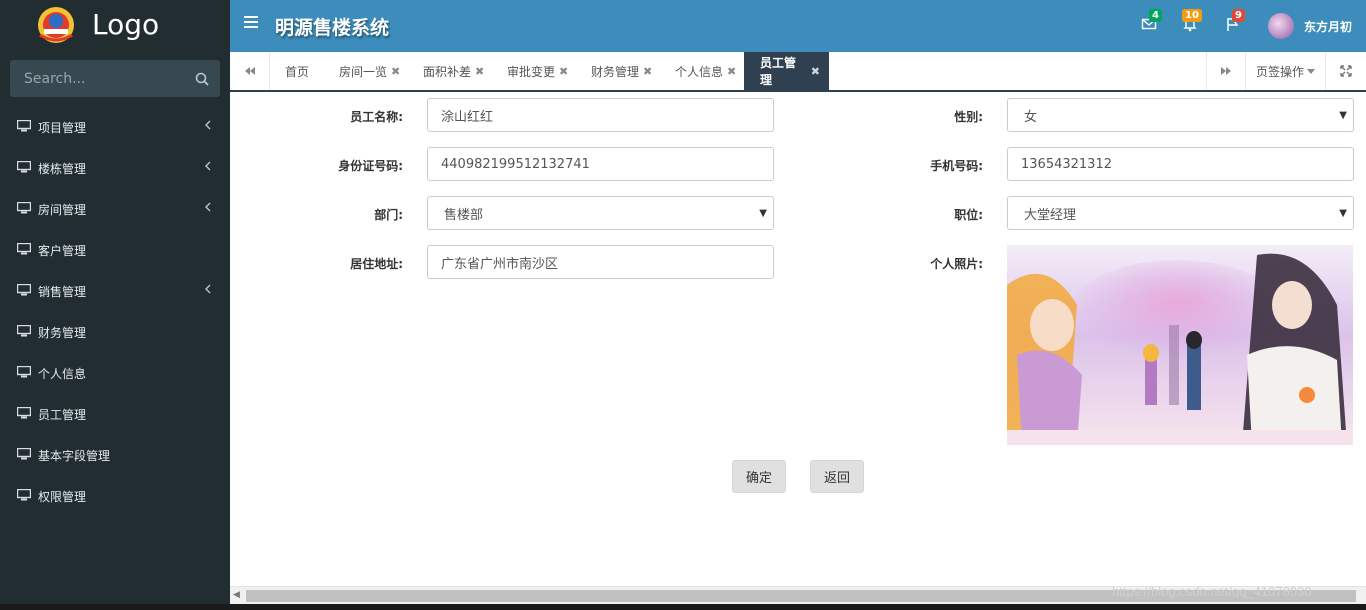 This screenshot has height=610, width=1366. I want to click on sidebar-item-basic-fields: 基本字段管理, so click(115, 454).